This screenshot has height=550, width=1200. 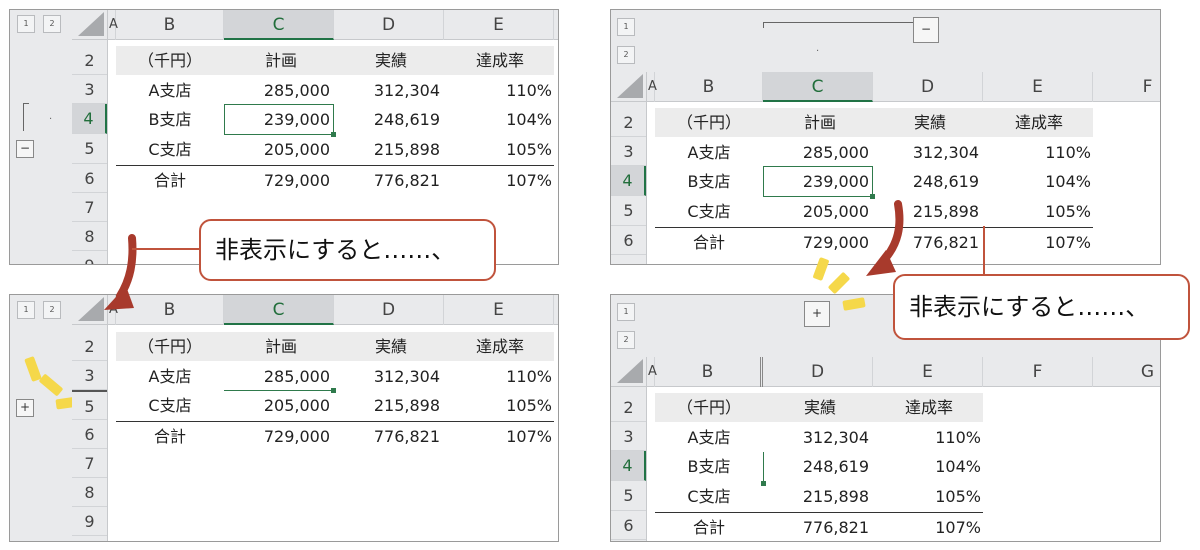 I want to click on active-cell-c4, so click(x=280, y=120).